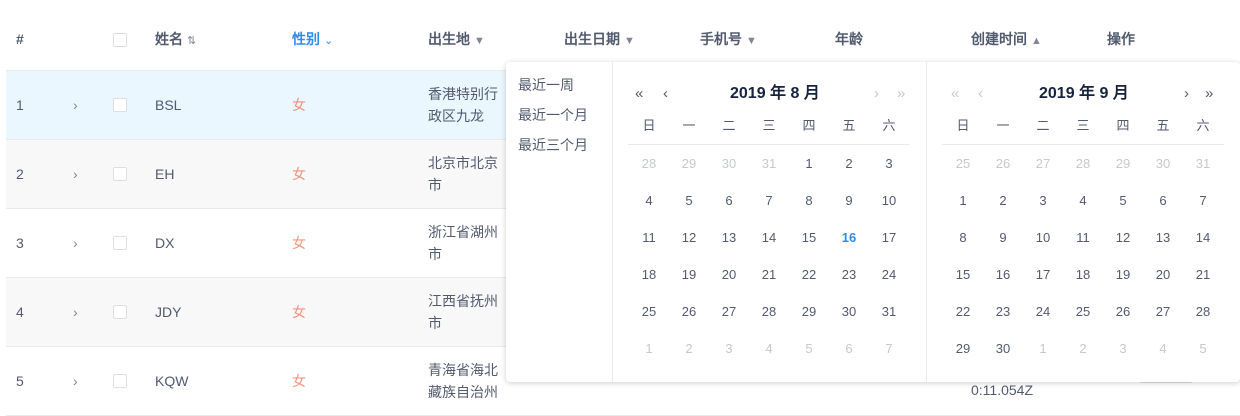 The width and height of the screenshot is (1240, 416). Describe the element at coordinates (599, 39) in the screenshot. I see `column-header-birthdate: 出生日期 ▼` at that location.